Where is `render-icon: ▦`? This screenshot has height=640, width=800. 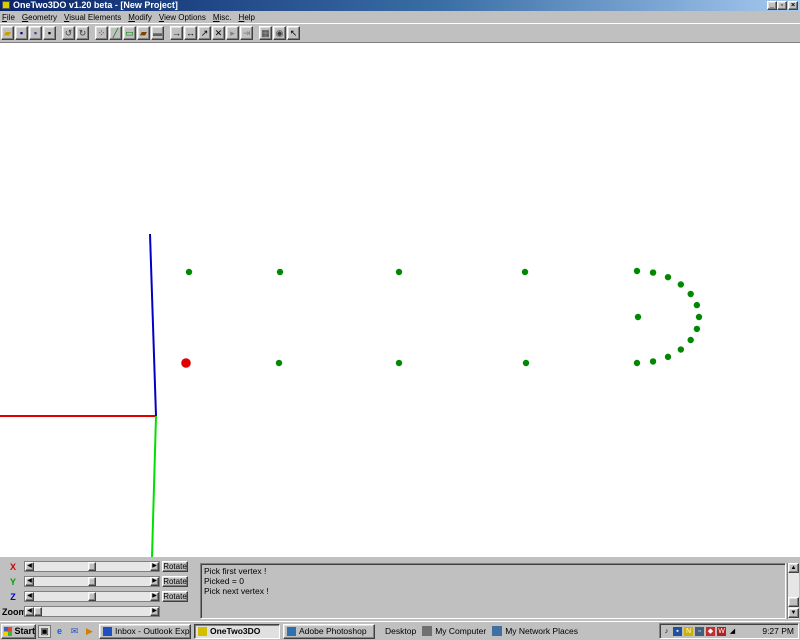 render-icon: ▦ is located at coordinates (265, 33).